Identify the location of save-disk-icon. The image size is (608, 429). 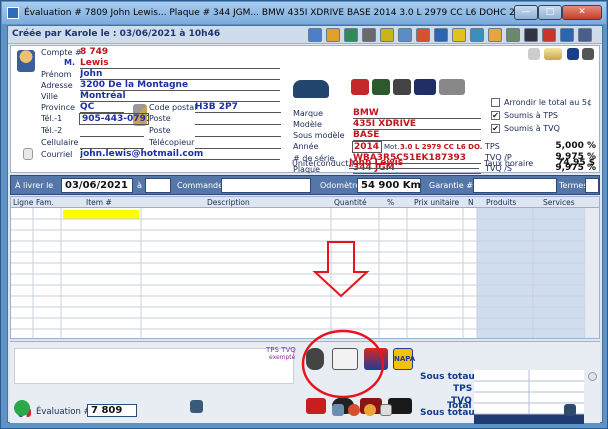
(354, 410).